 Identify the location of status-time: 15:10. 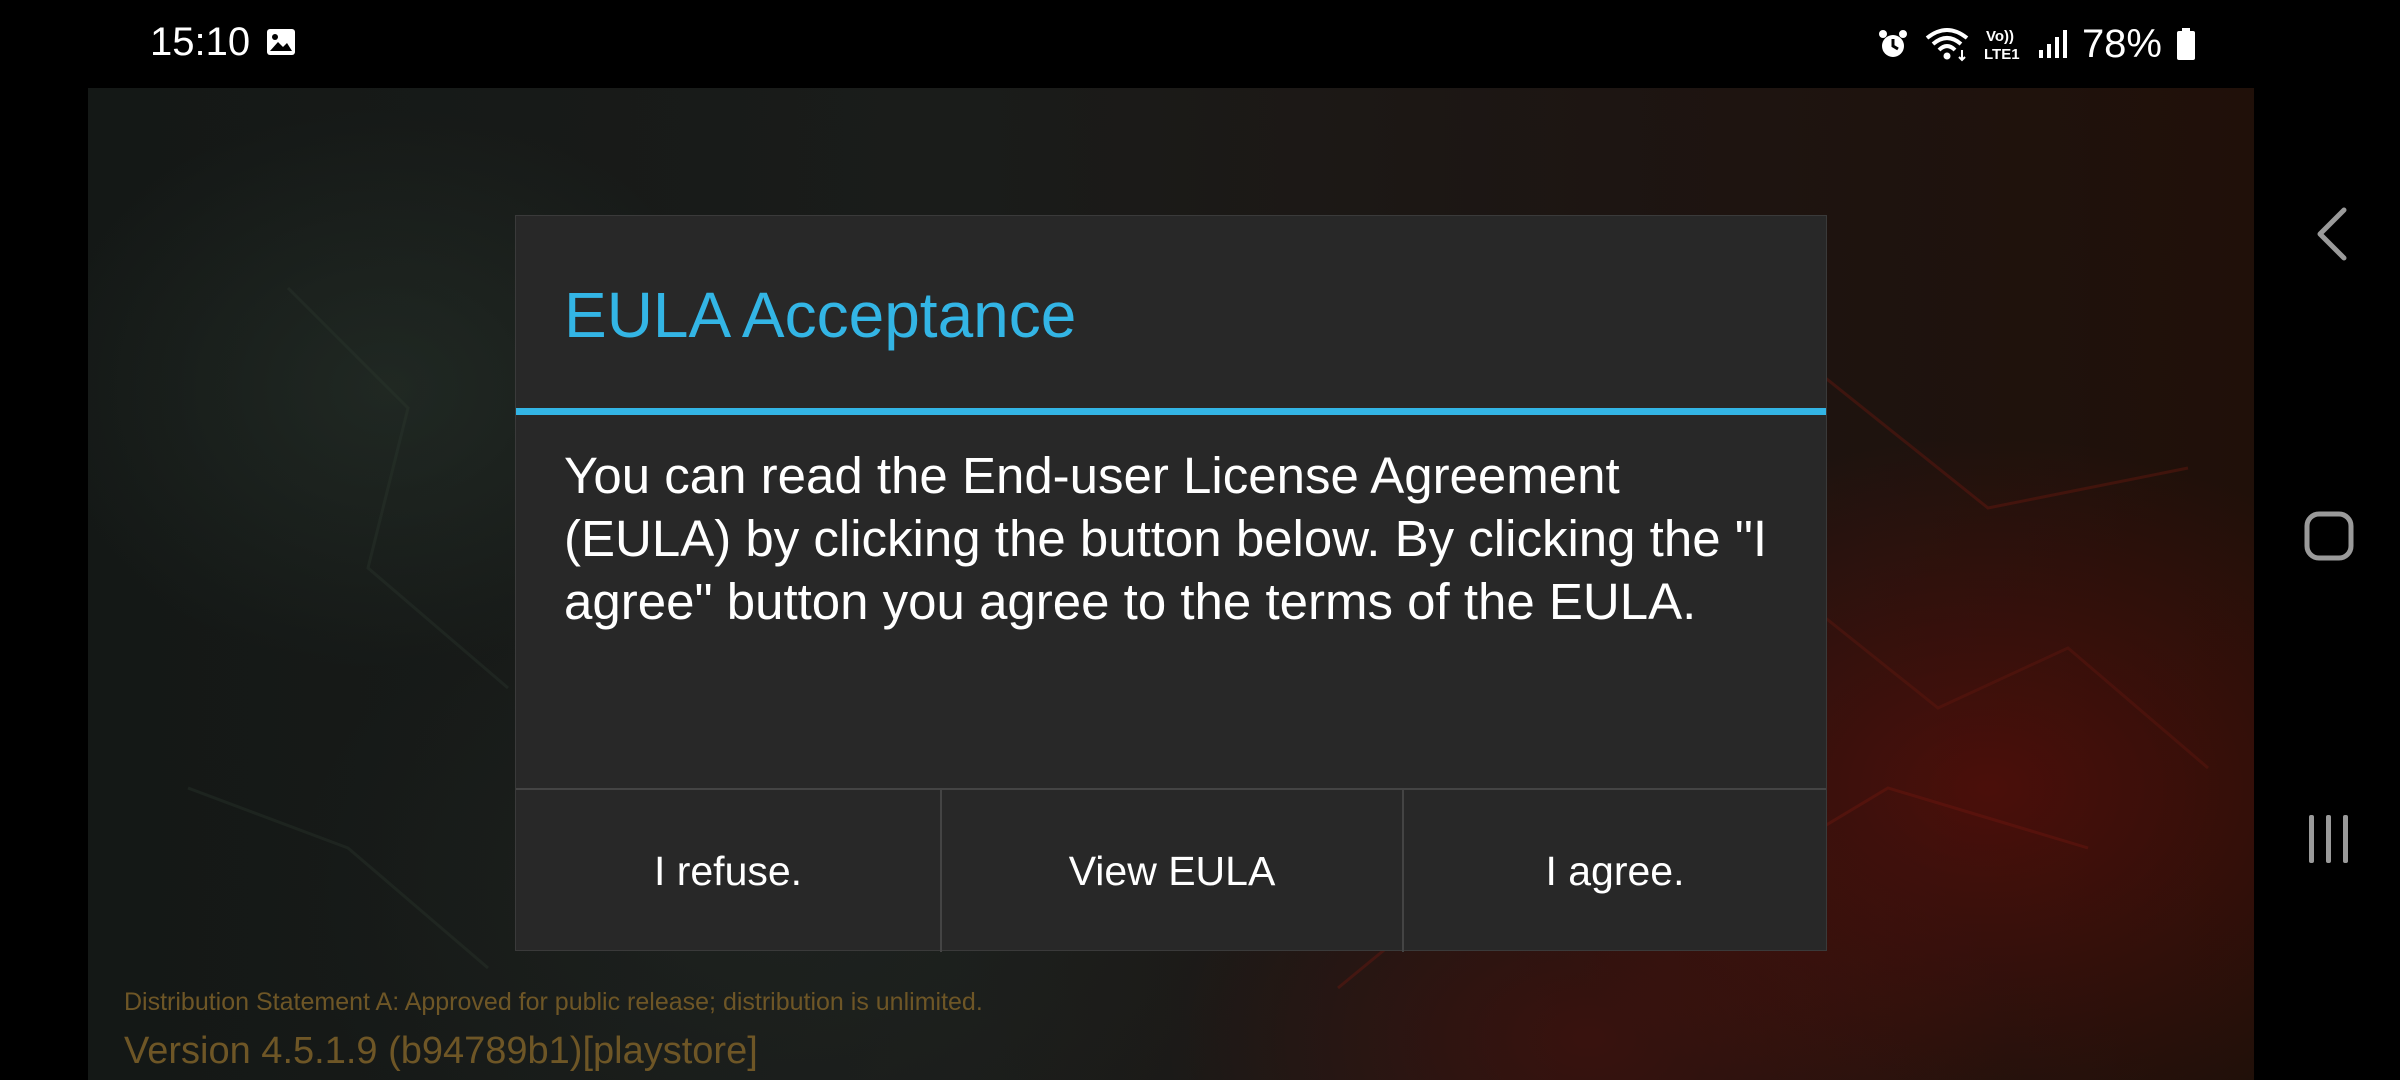
(200, 42).